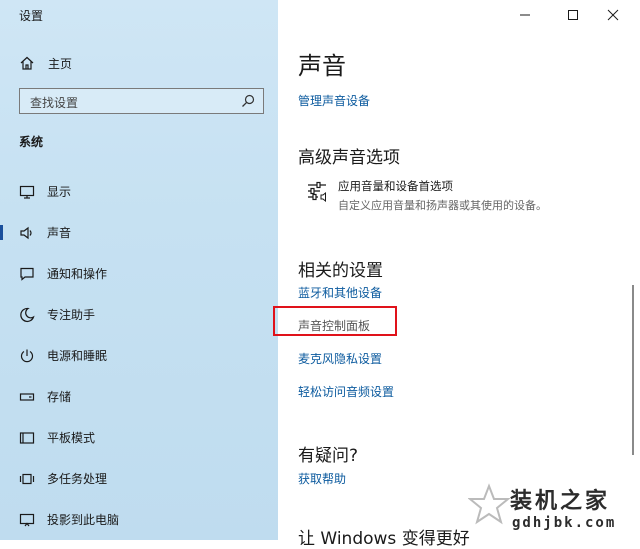 The height and width of the screenshot is (549, 640). What do you see at coordinates (139, 191) in the screenshot?
I see `sidebar-item-display: 显示` at bounding box center [139, 191].